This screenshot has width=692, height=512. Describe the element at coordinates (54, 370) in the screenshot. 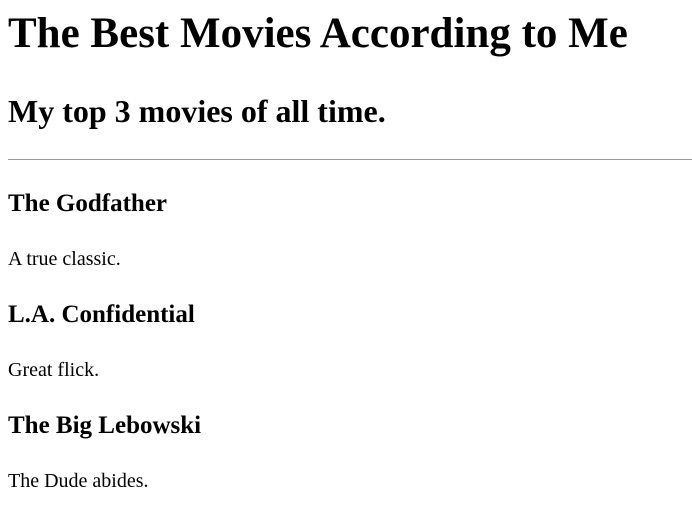

I see `movie-description-la-confidential: Great flick.` at that location.